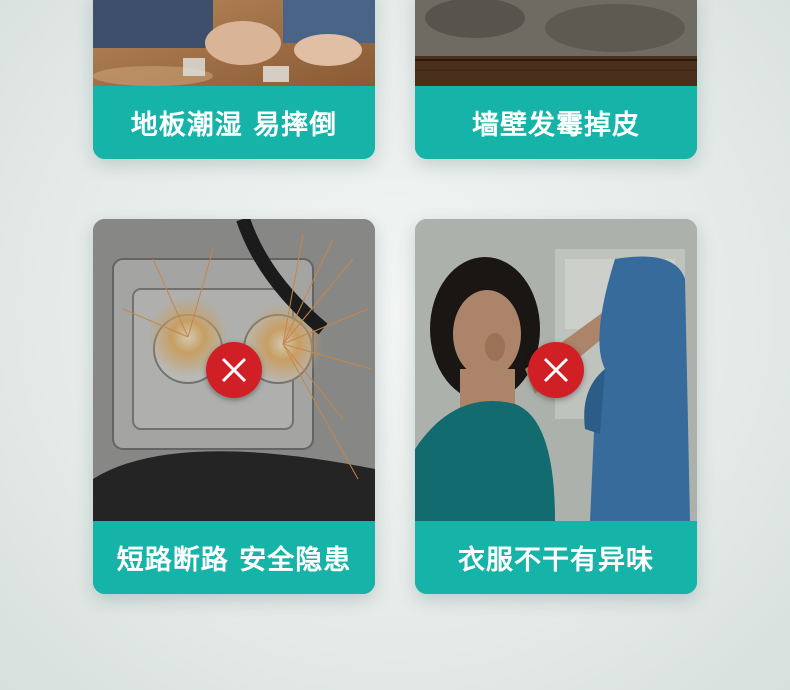 Image resolution: width=790 pixels, height=690 pixels. What do you see at coordinates (234, 43) in the screenshot?
I see `wet-floor-feet-photo` at bounding box center [234, 43].